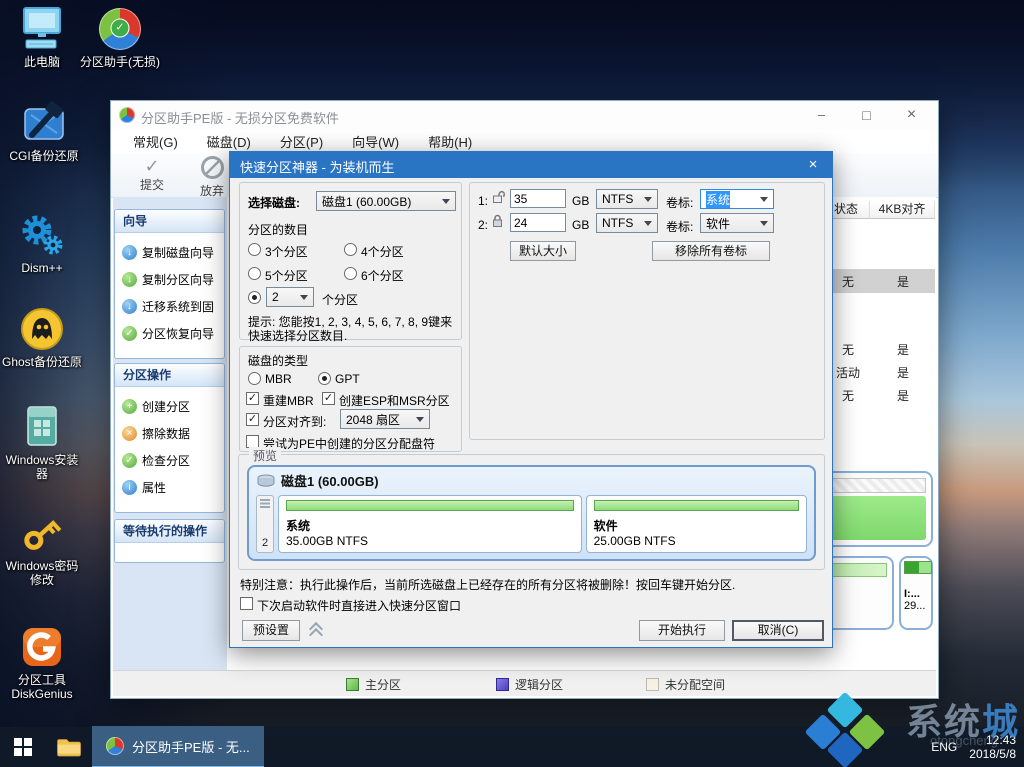 The height and width of the screenshot is (767, 1024). What do you see at coordinates (301, 141) in the screenshot?
I see `menu-partition: 分区(P)` at bounding box center [301, 141].